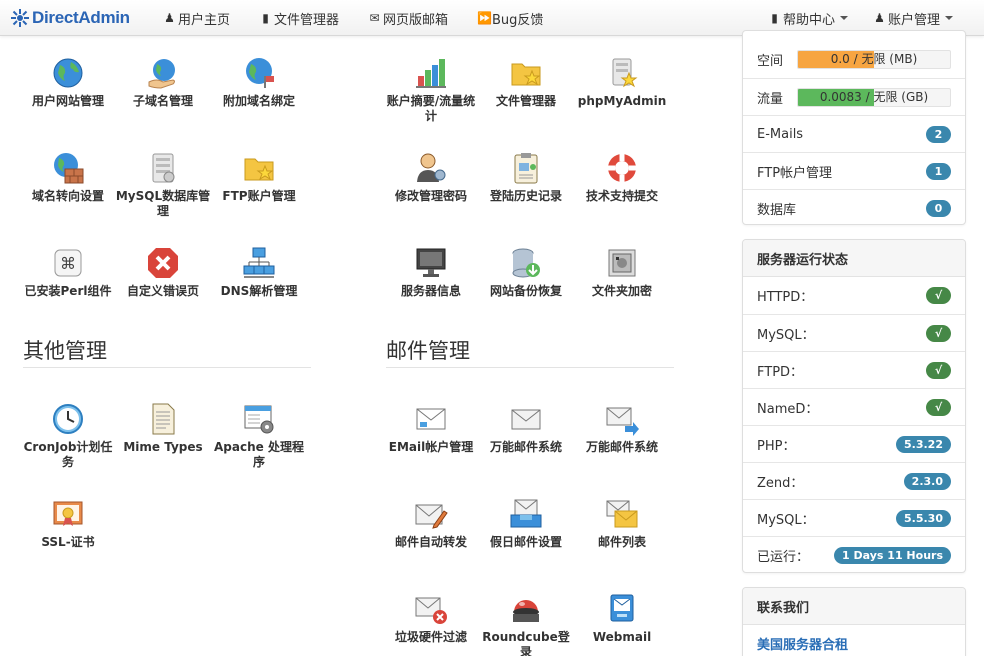 The image size is (984, 656). Describe the element at coordinates (67, 101) in the screenshot. I see `grid-label: 用户网站管理` at that location.